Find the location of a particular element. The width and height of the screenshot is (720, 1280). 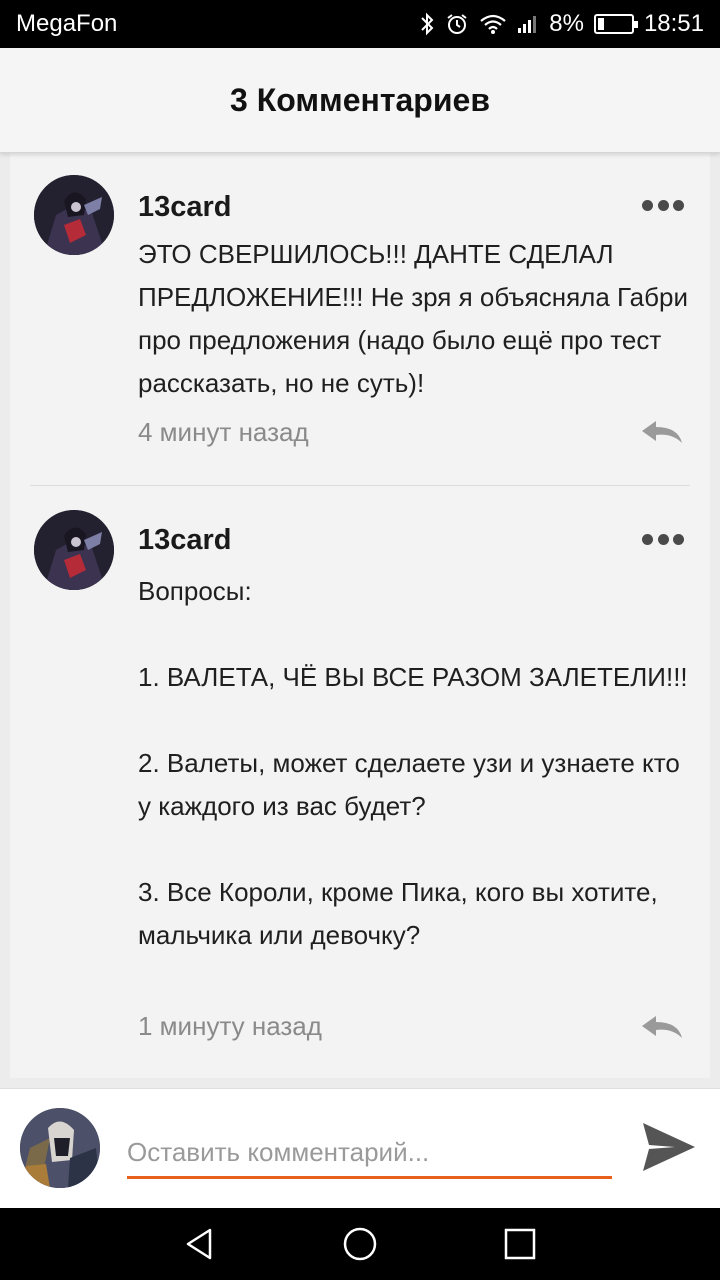

clock: 18:51 is located at coordinates (673, 23).